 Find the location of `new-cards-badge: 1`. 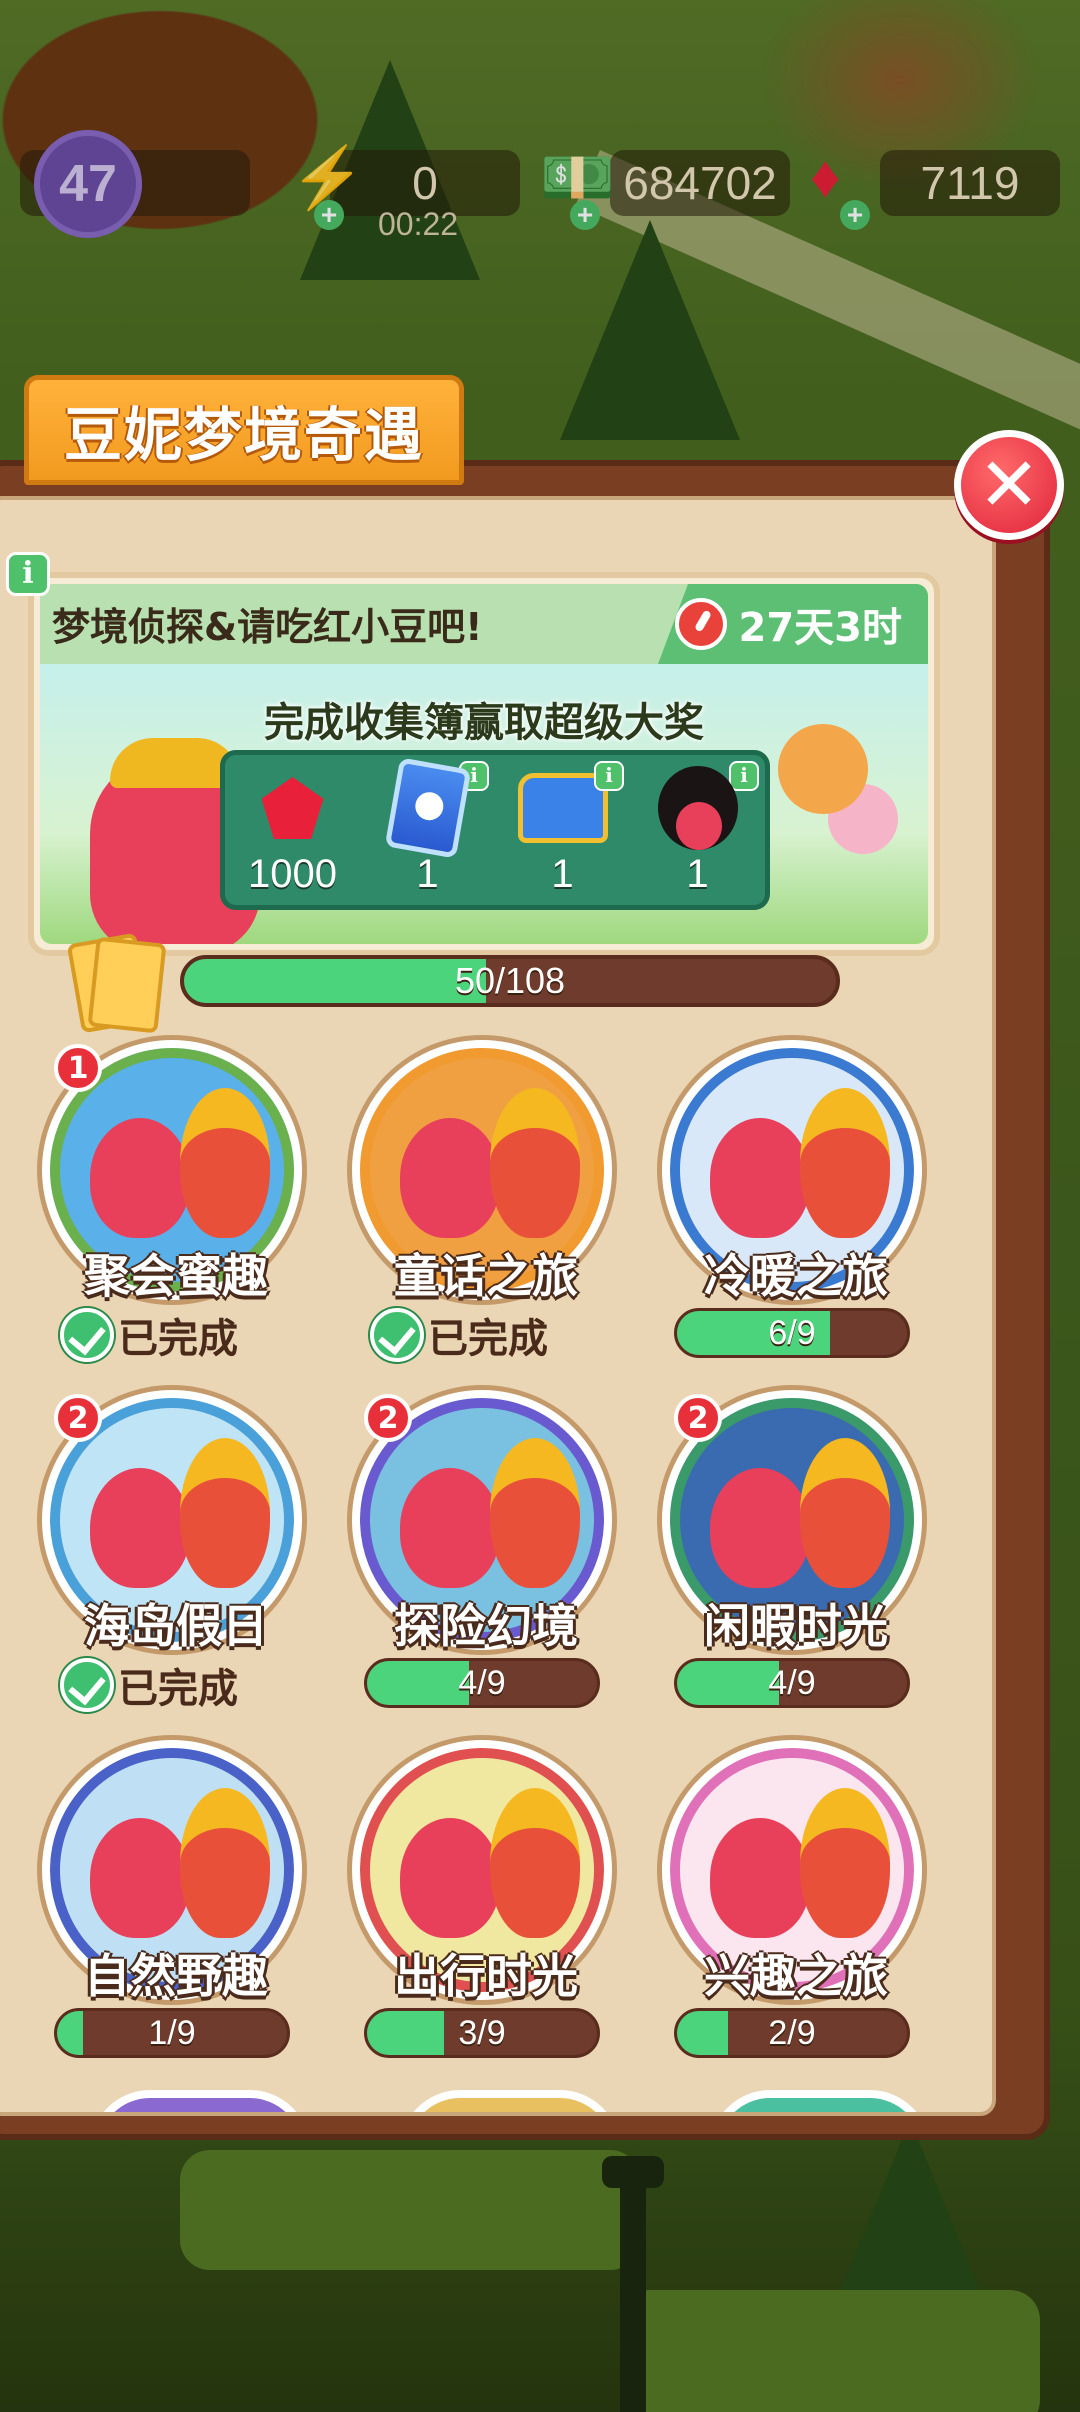

new-cards-badge: 1 is located at coordinates (78, 1068).